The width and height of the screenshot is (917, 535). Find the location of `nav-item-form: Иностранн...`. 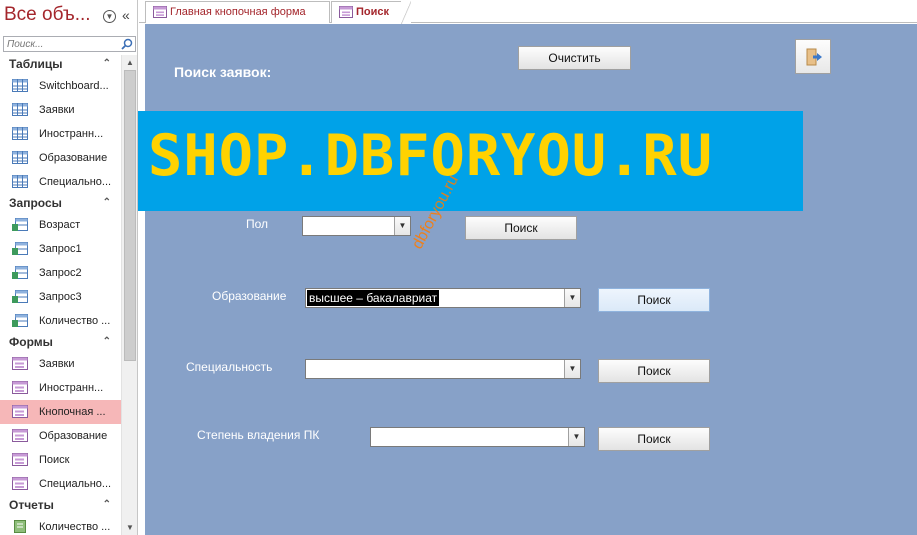

nav-item-form: Иностранн... is located at coordinates (60, 388).